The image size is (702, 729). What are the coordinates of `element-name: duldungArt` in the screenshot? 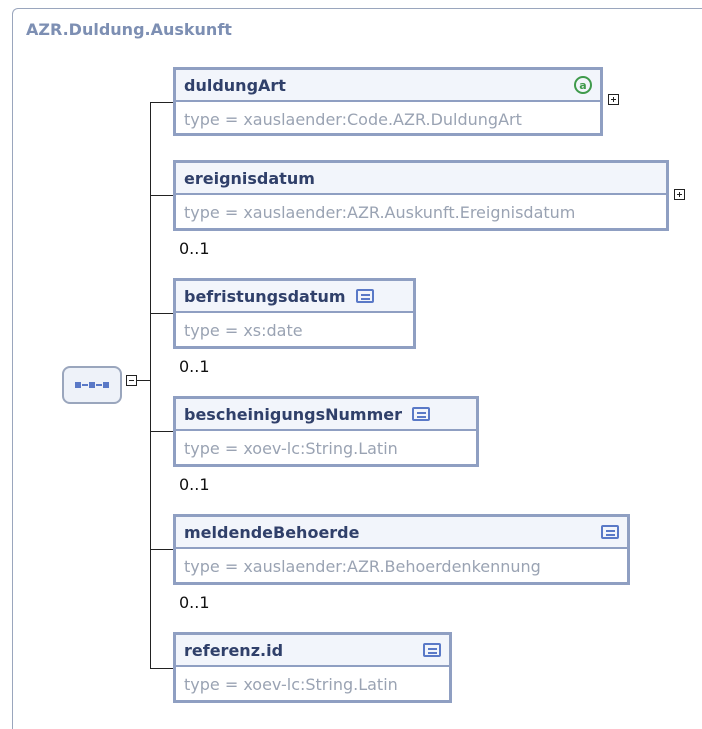 It's located at (235, 85).